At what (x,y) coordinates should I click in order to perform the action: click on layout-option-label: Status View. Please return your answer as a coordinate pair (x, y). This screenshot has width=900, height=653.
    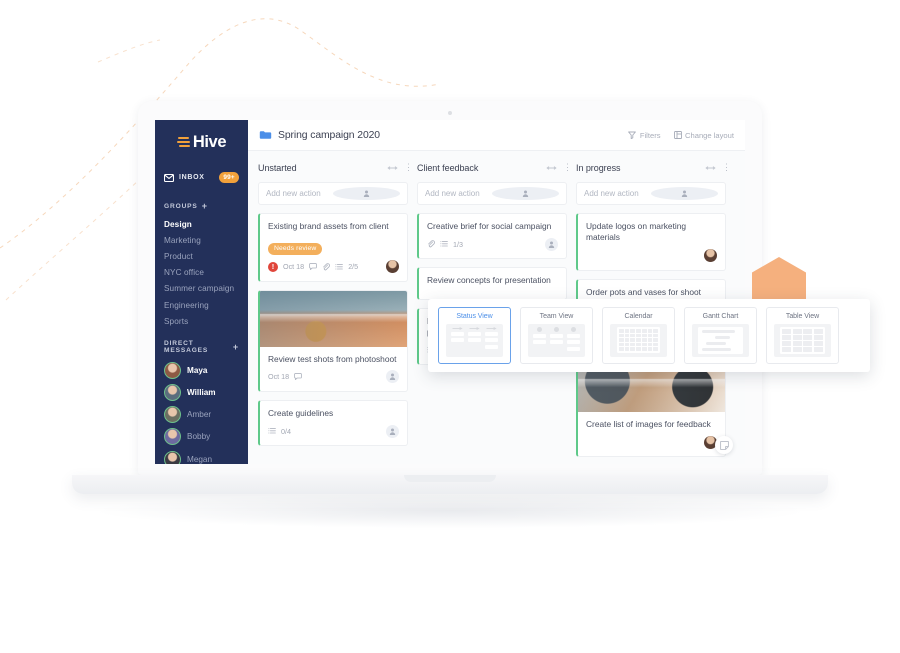
    Looking at the image, I should click on (474, 316).